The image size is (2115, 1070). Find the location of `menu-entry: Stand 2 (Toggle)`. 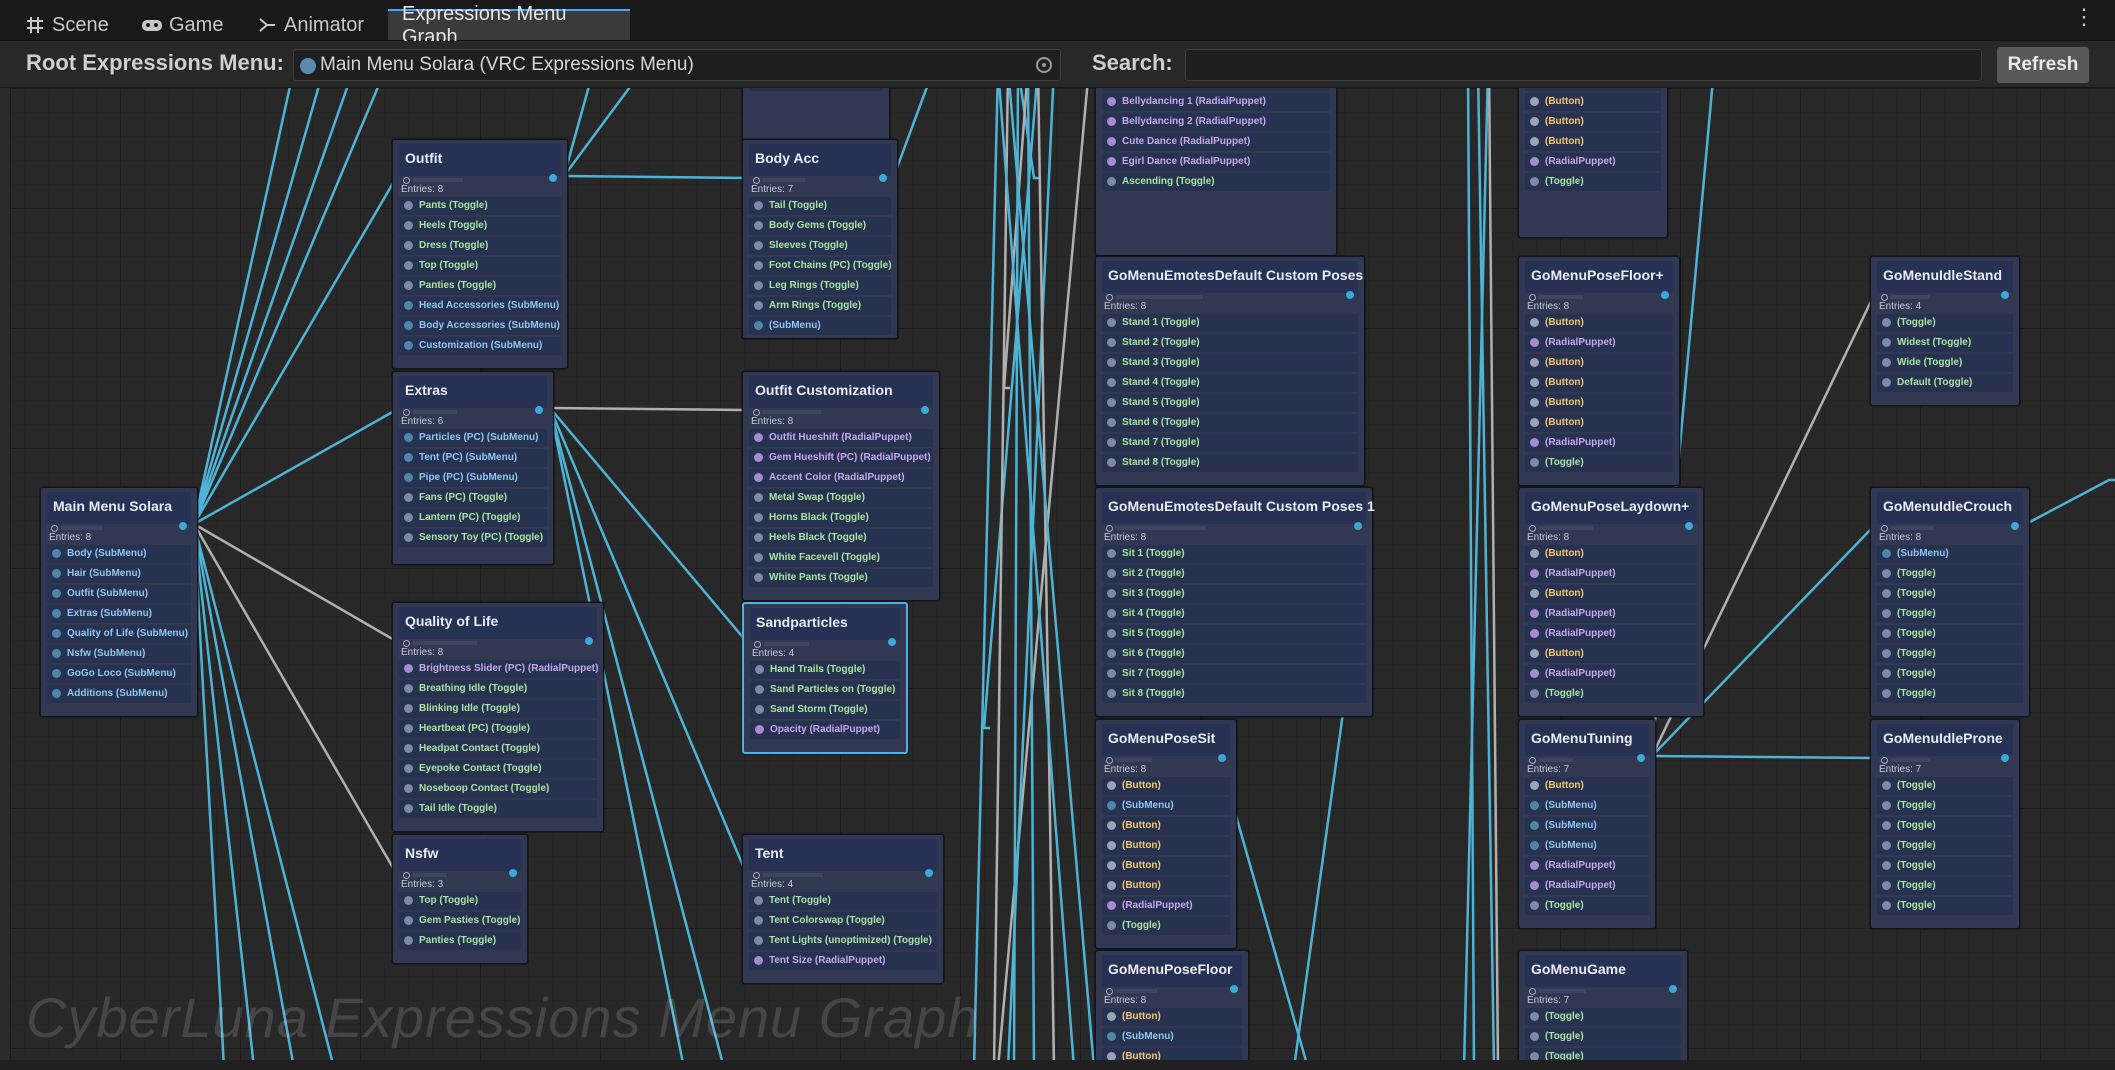

menu-entry: Stand 2 (Toggle) is located at coordinates (1230, 343).